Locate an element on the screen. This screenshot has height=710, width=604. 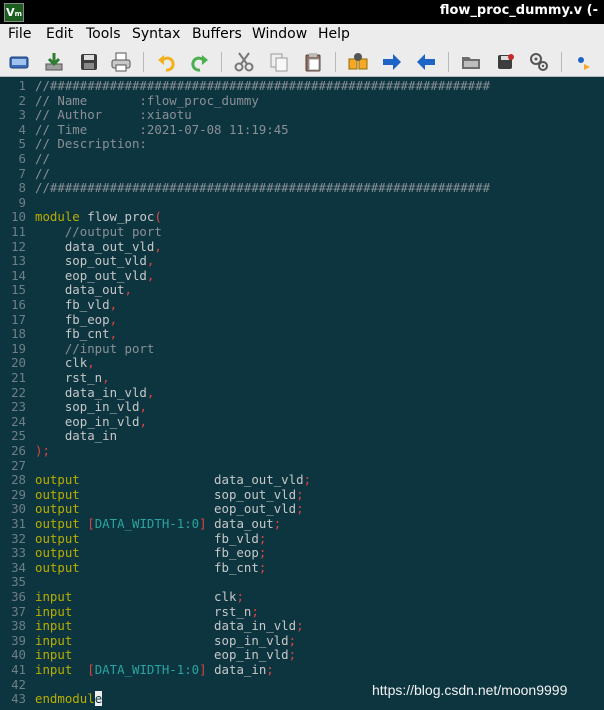
code-token: // Author :xiaotu is located at coordinates (113, 115).